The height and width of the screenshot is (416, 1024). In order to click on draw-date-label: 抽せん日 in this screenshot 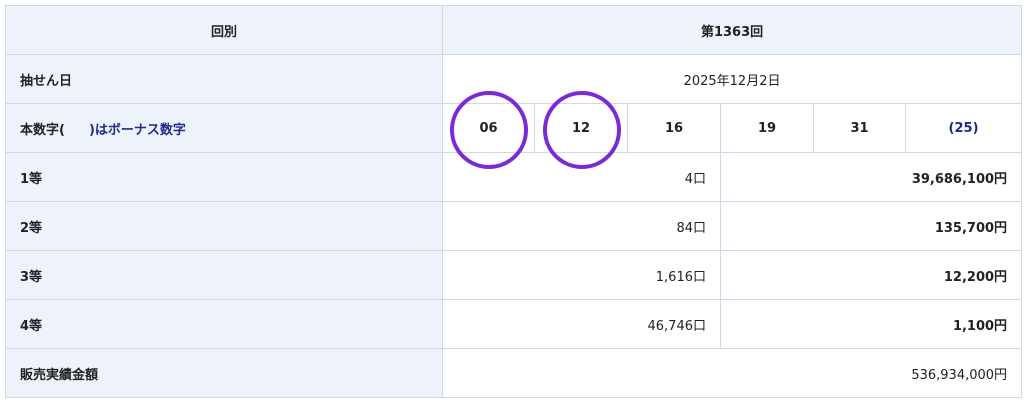, I will do `click(224, 79)`.